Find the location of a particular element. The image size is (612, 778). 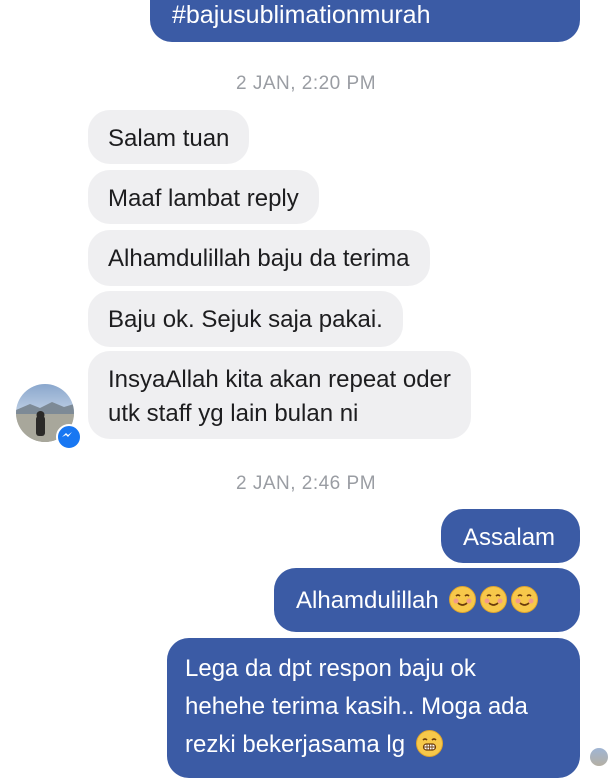

incoming-message: Alhamdulillah baju da terima is located at coordinates (259, 258).